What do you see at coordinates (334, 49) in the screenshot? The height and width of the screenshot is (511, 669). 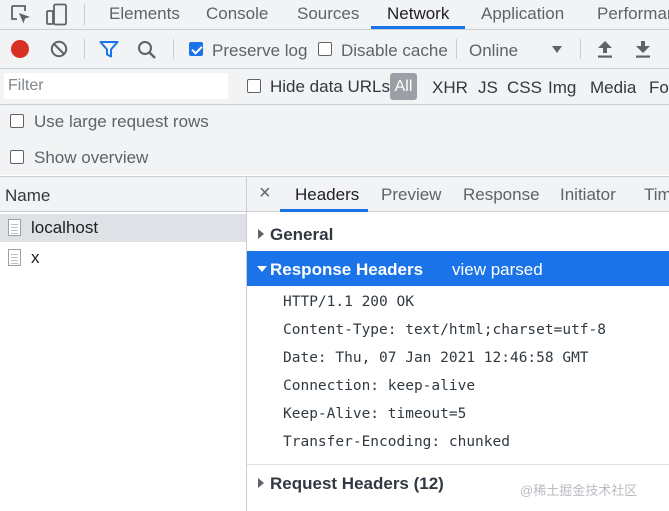 I see `network-toolbar: Preserve log Disable cache Online` at bounding box center [334, 49].